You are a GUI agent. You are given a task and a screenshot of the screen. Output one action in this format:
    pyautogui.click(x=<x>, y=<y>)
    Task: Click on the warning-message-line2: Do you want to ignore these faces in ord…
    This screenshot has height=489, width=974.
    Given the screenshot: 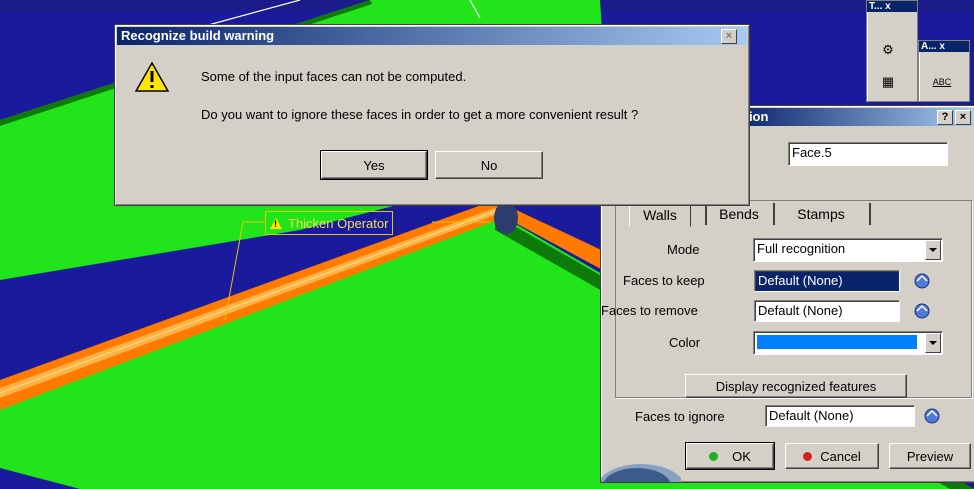 What is the action you would take?
    pyautogui.click(x=420, y=114)
    